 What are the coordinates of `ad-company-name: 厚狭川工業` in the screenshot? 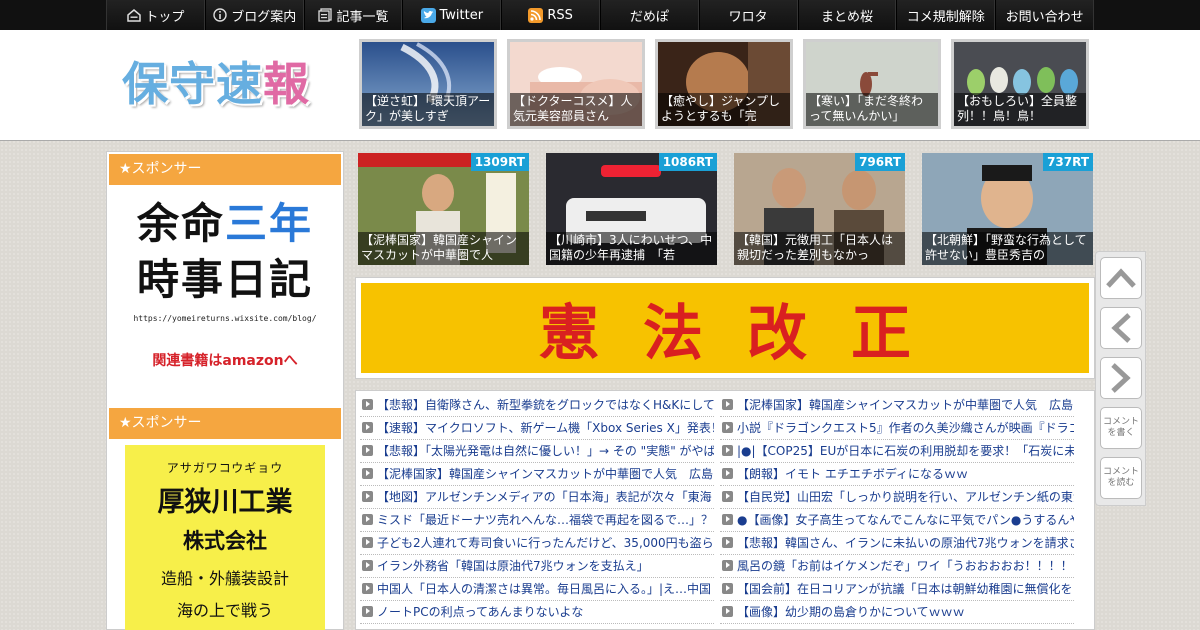 It's located at (225, 502).